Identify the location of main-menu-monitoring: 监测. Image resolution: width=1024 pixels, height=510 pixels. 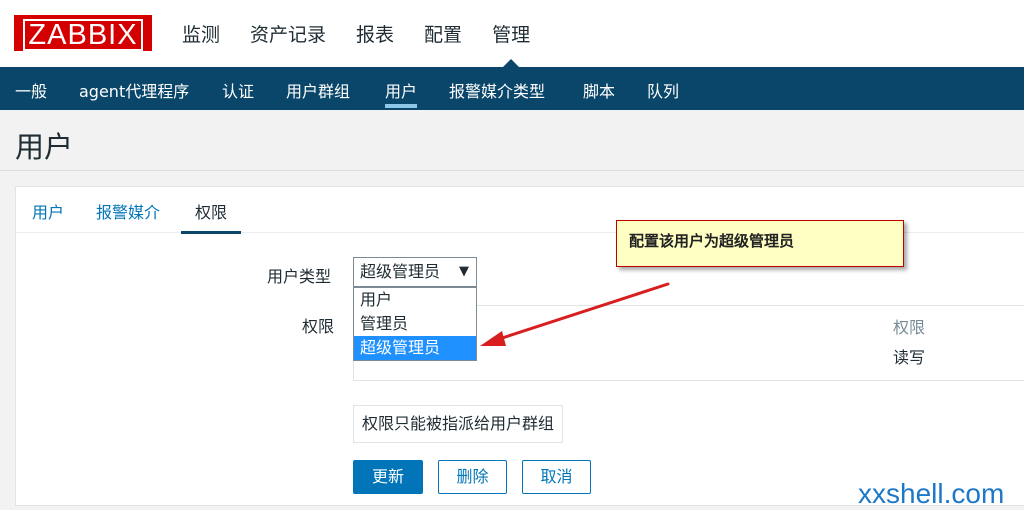
(201, 33).